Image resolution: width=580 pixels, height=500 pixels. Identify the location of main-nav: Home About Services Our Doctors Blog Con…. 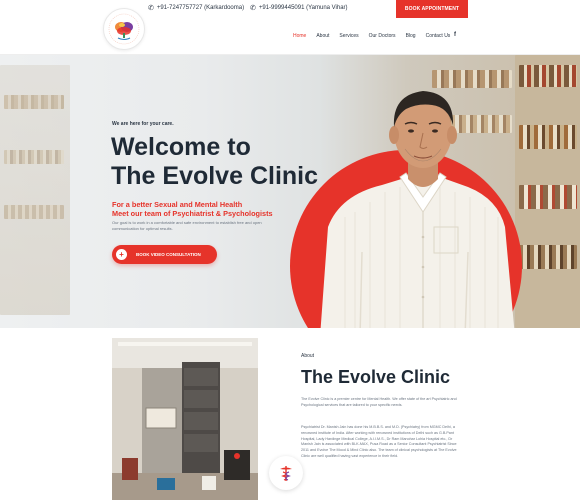
(290, 36).